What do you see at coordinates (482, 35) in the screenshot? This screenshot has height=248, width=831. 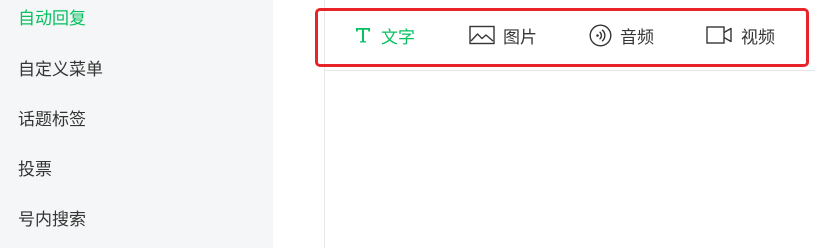 I see `image-icon` at bounding box center [482, 35].